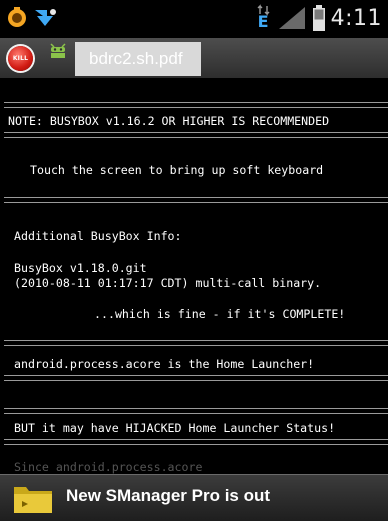  Describe the element at coordinates (263, 21) in the screenshot. I see `network-type-label: E` at that location.